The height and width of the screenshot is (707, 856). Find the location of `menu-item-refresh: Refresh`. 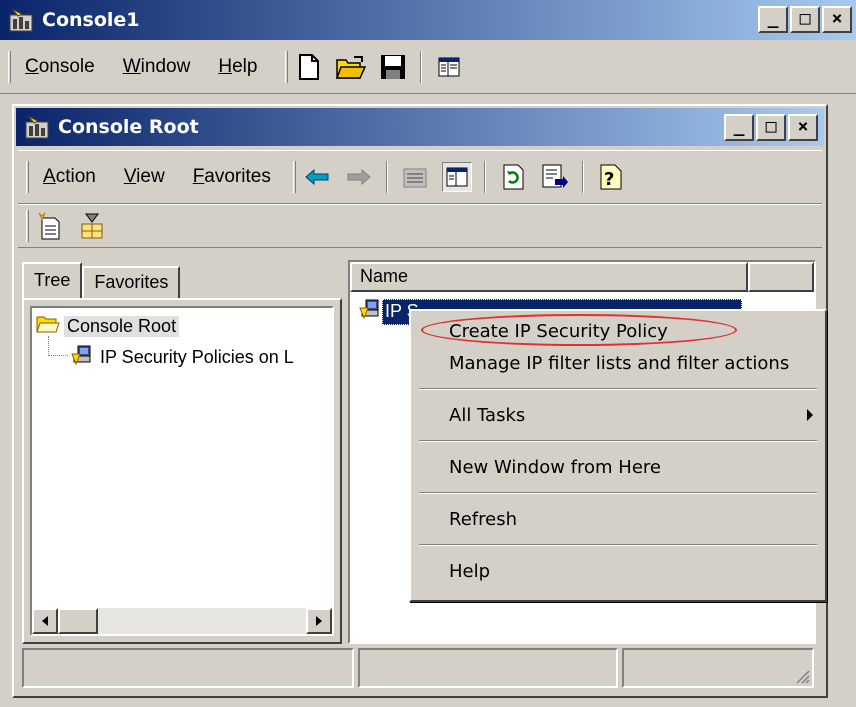

menu-item-refresh: Refresh is located at coordinates (618, 519).